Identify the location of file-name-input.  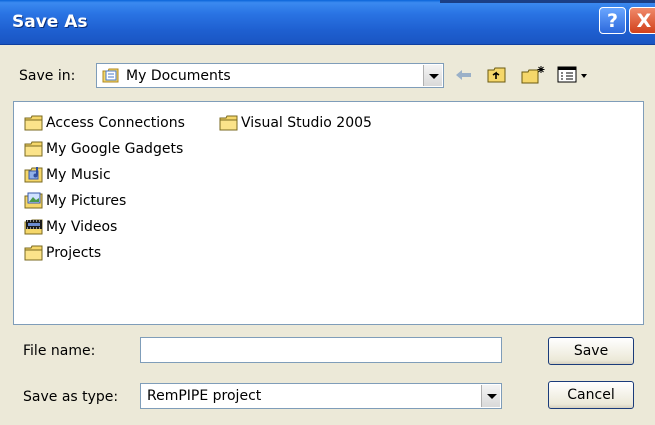
(321, 350).